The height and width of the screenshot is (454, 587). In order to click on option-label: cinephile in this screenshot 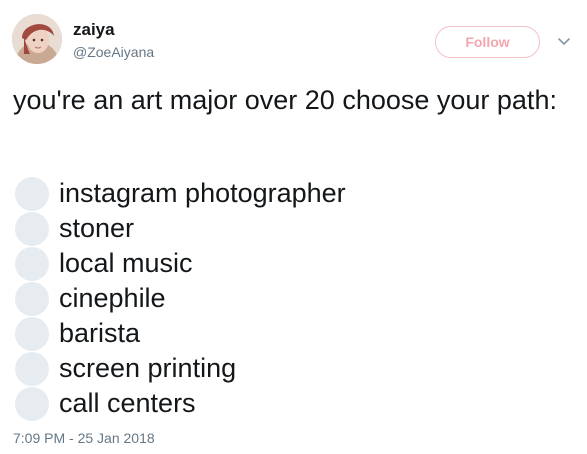, I will do `click(112, 298)`.